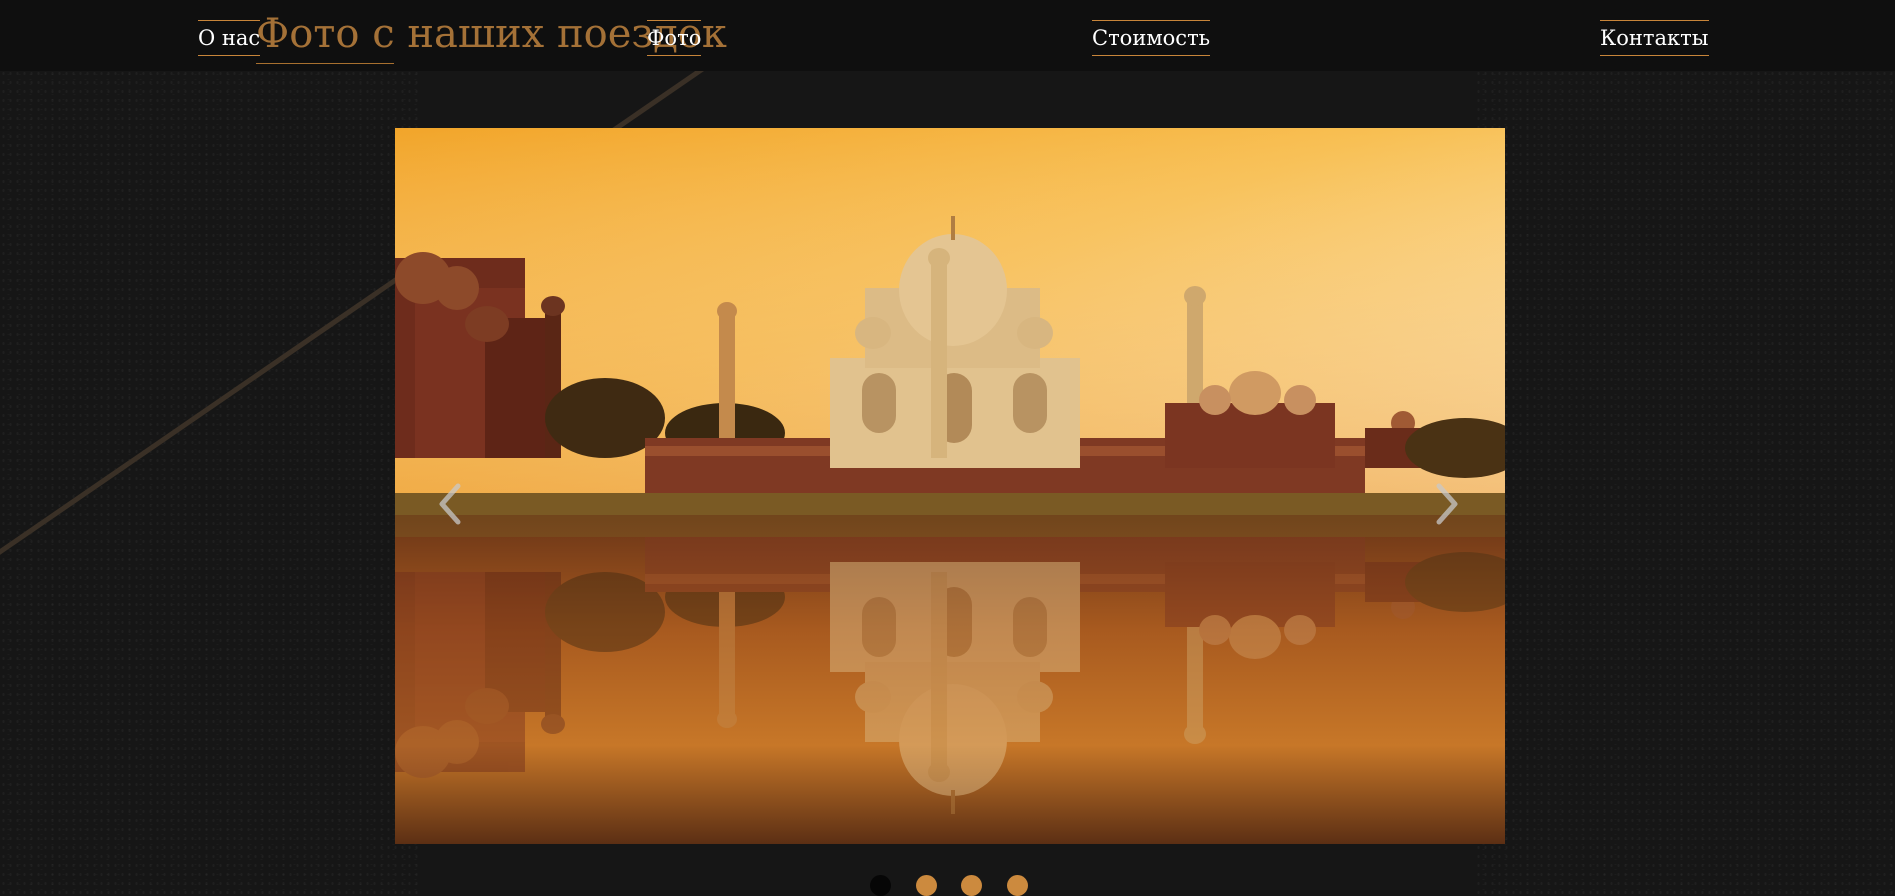 The height and width of the screenshot is (896, 1895). I want to click on chevron-right-icon, so click(1447, 504).